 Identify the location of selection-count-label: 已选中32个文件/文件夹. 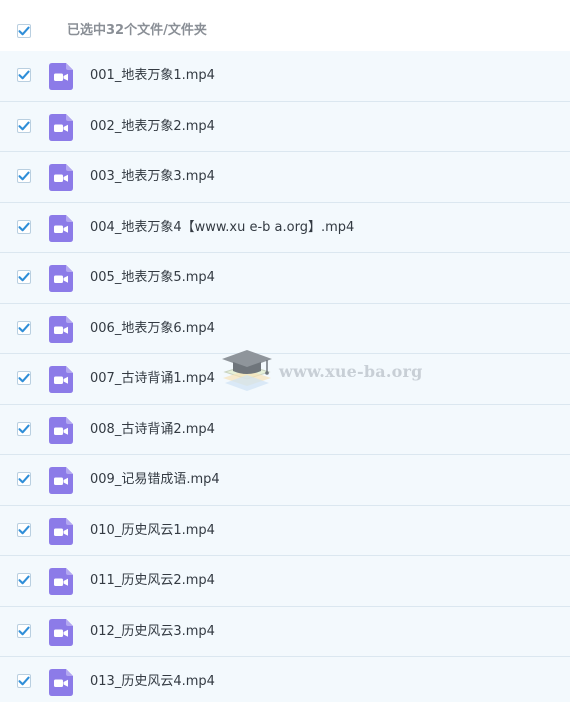
(137, 30).